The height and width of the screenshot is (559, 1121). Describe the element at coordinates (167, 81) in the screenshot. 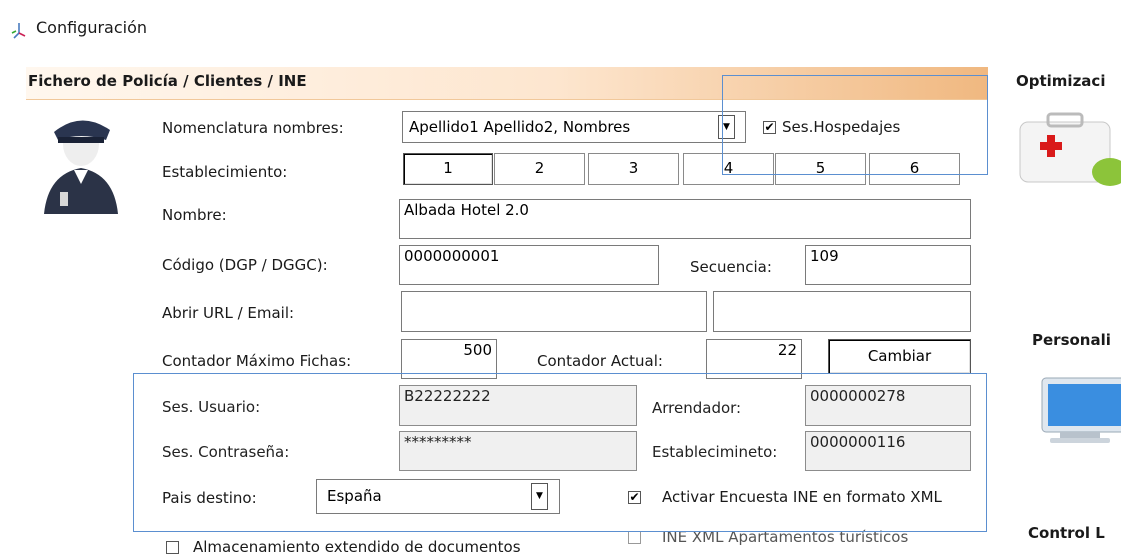

I see `section-title: Fichero de Policía / Clientes / INE` at that location.